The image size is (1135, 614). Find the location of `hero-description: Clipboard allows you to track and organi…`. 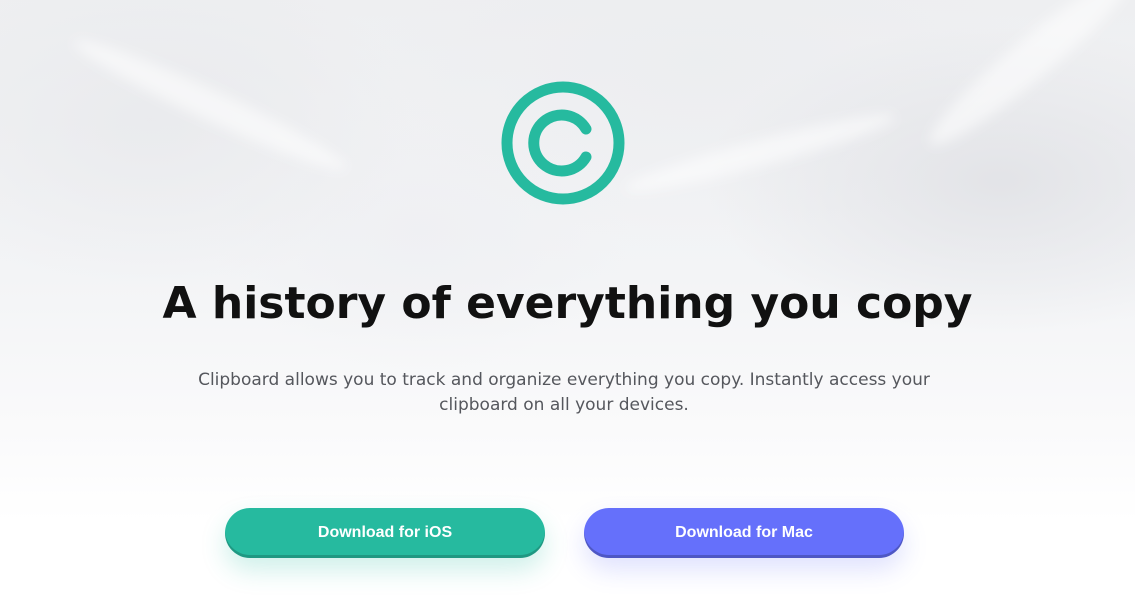

hero-description: Clipboard allows you to track and organi… is located at coordinates (564, 392).